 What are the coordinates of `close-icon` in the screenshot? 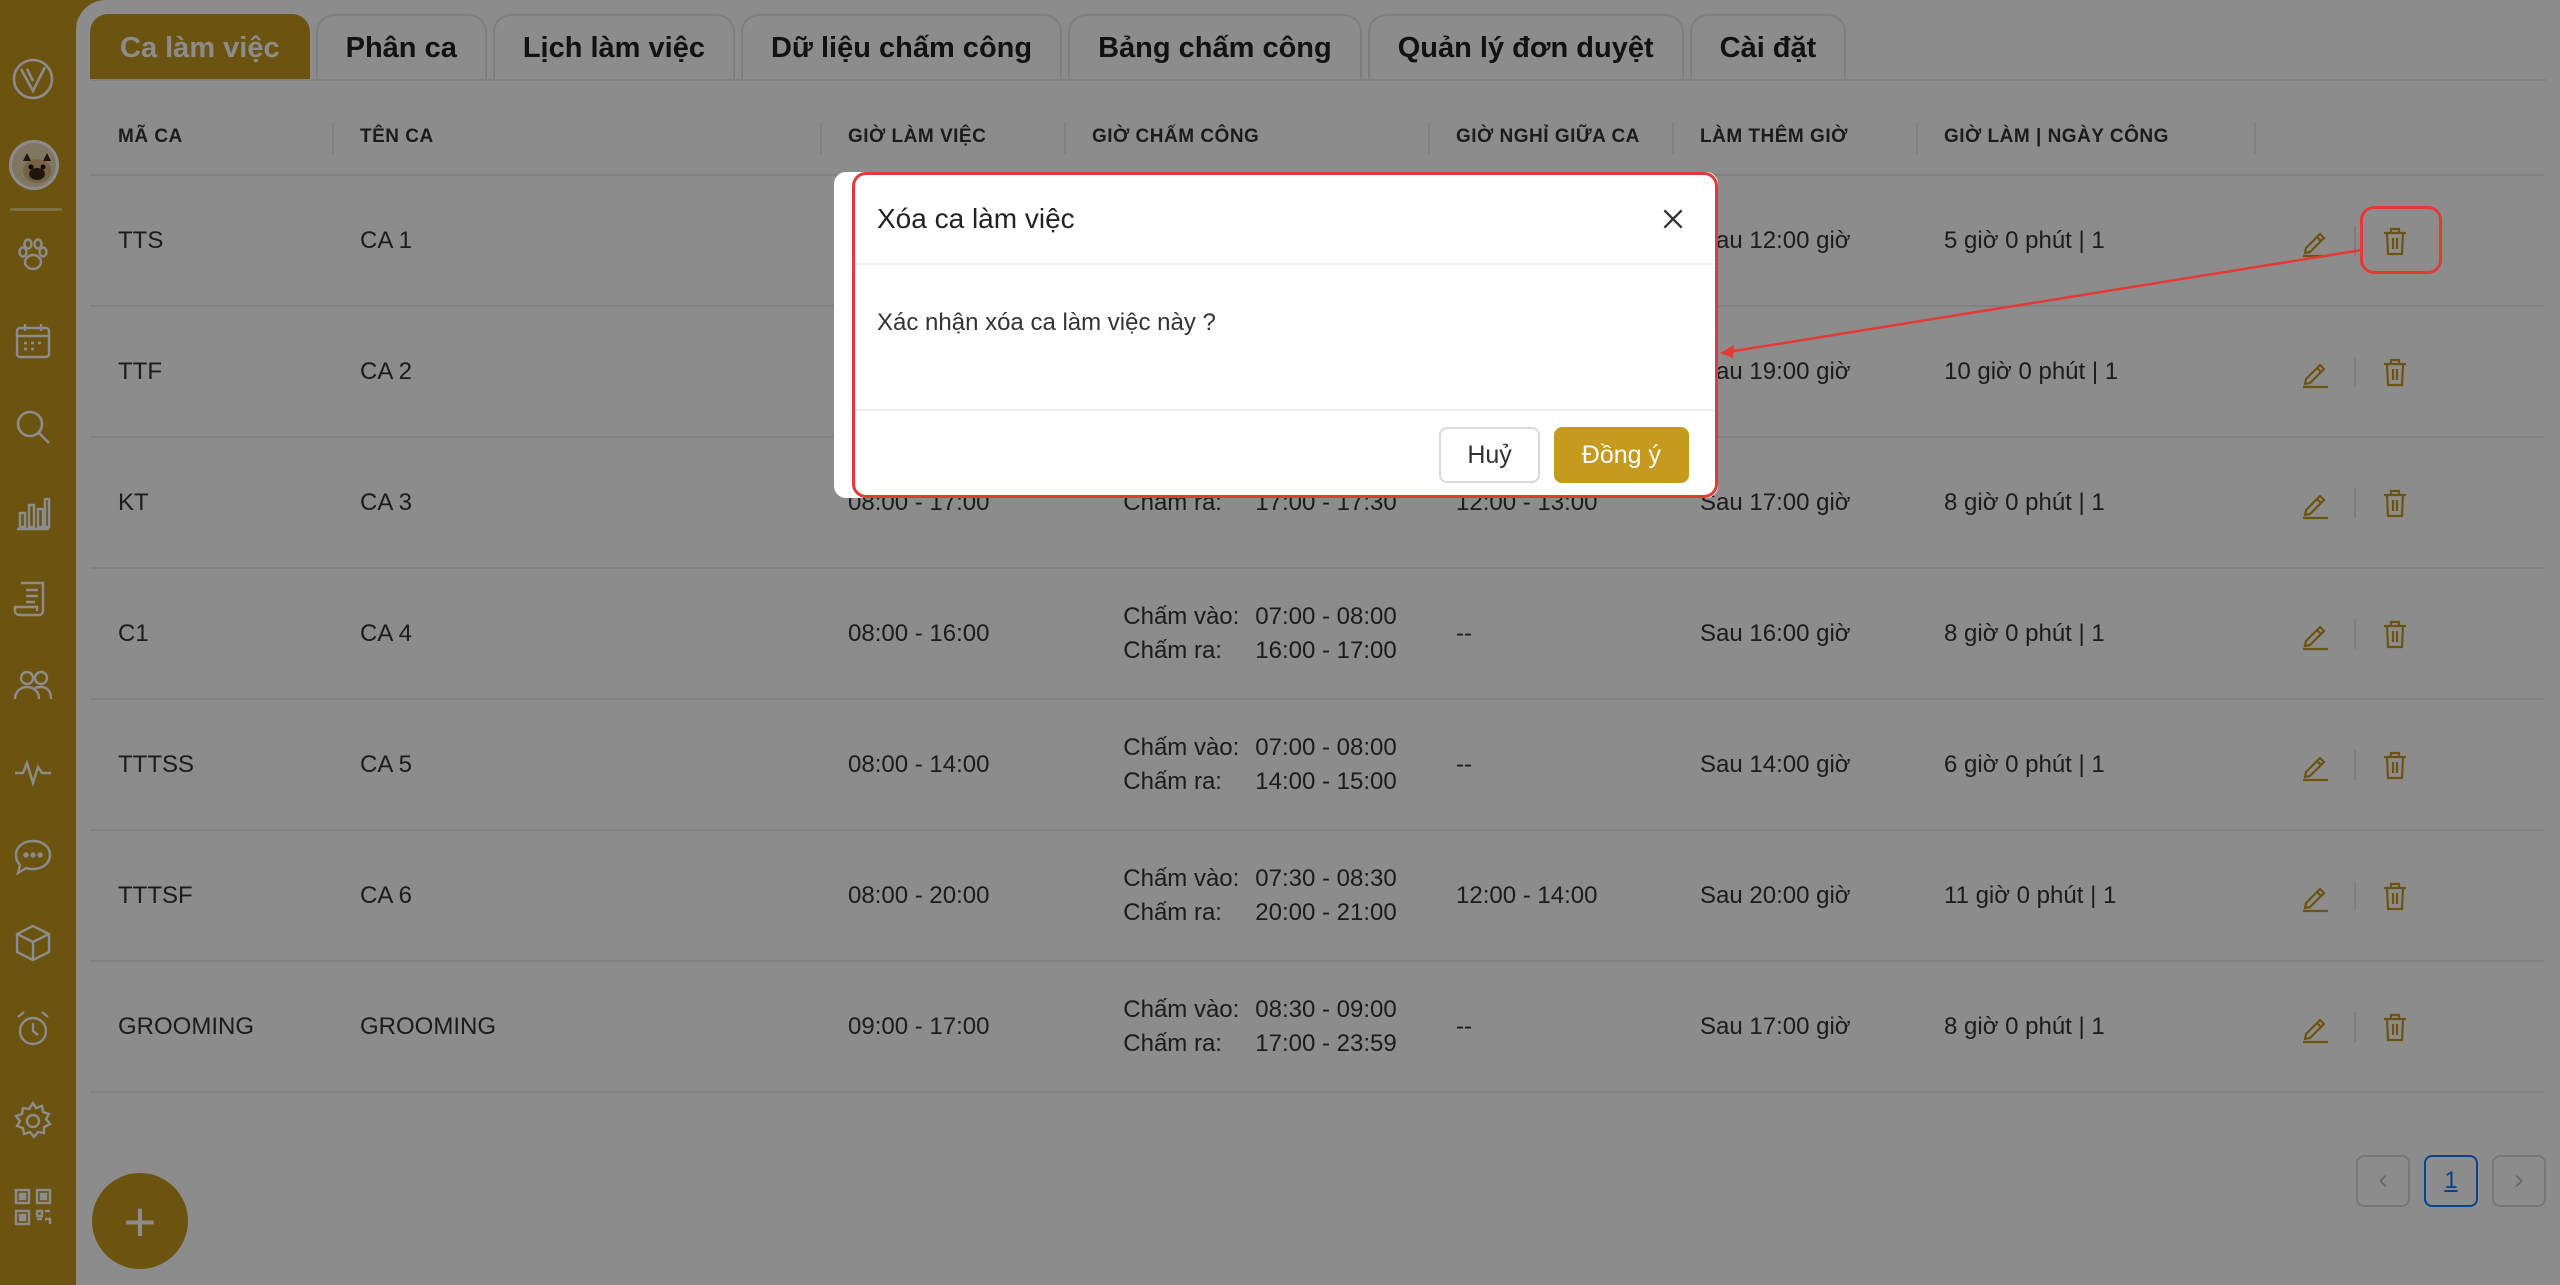 It's located at (1673, 219).